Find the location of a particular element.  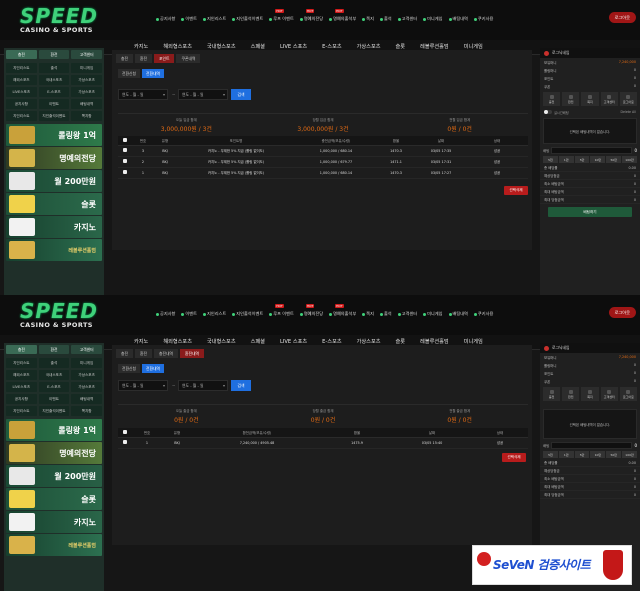

banner-slot: 슬롯 is located at coordinates (54, 204).